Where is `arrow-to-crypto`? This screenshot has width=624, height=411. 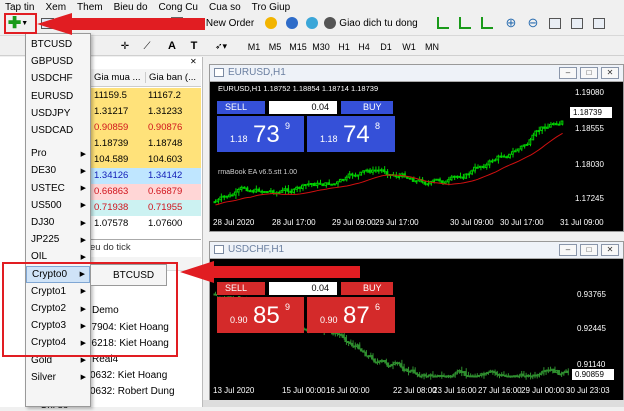
arrow-to-crypto is located at coordinates (270, 272).